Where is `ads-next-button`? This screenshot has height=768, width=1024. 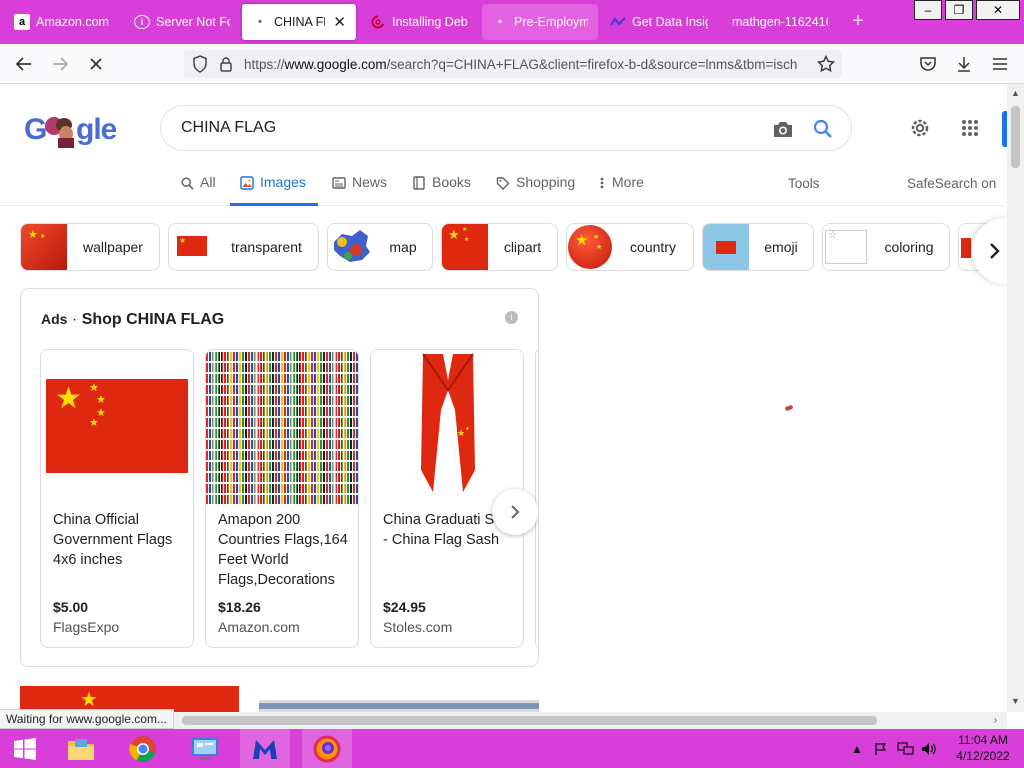 ads-next-button is located at coordinates (515, 512).